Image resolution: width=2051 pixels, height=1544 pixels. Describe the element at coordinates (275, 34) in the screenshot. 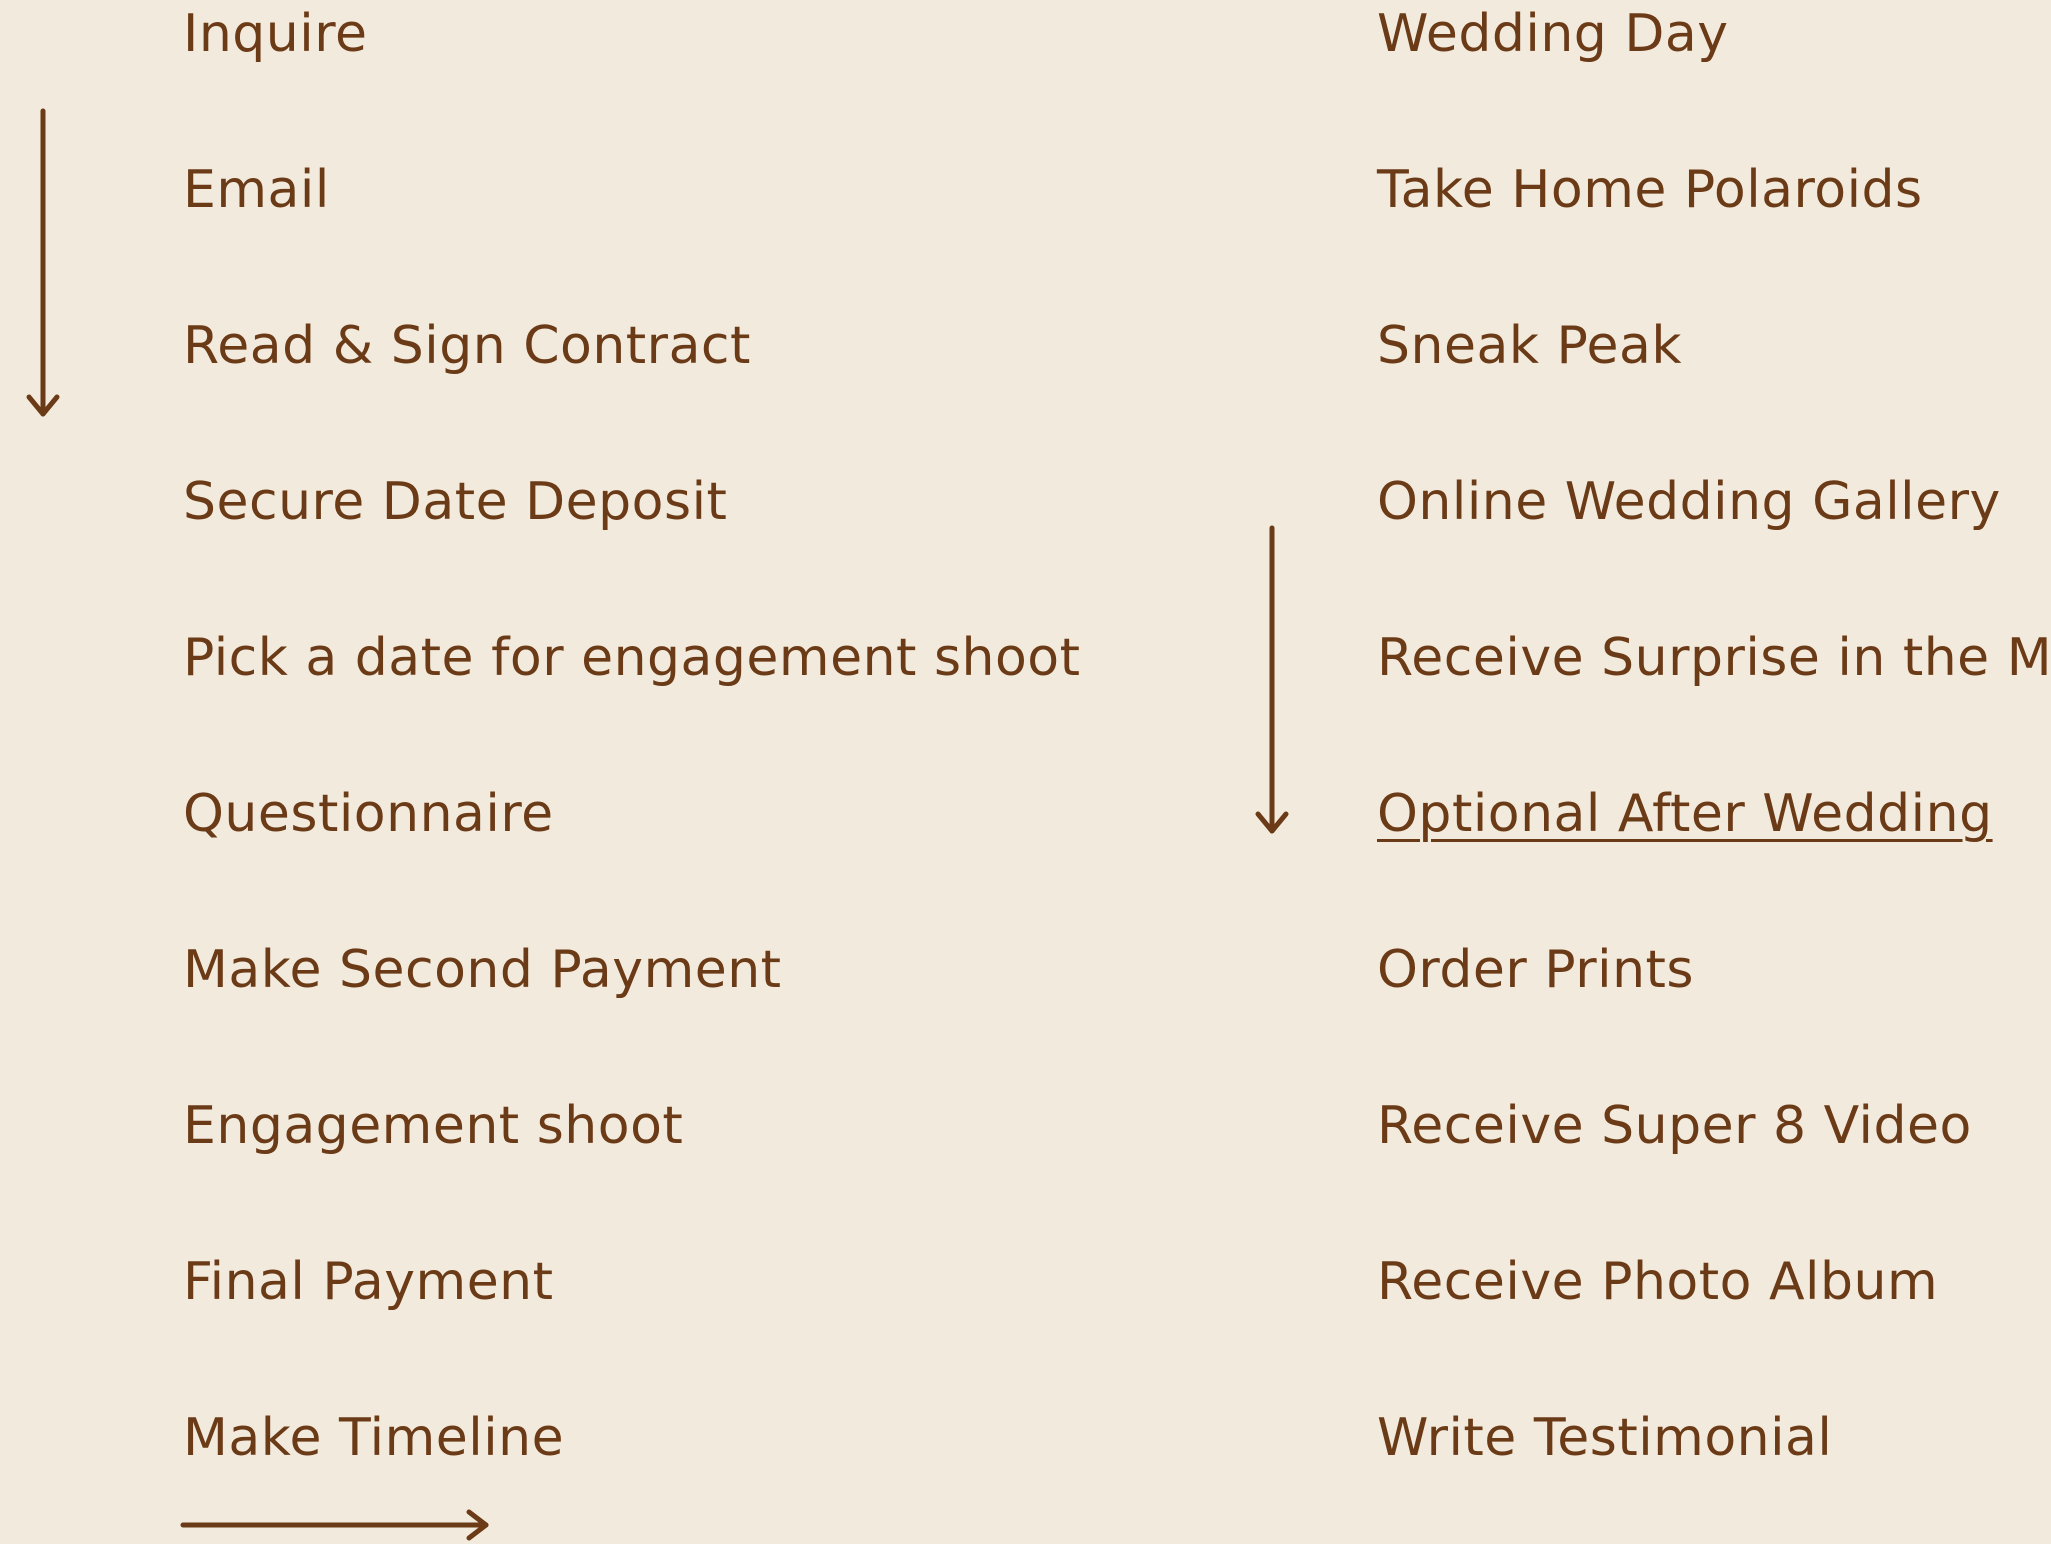

I see `step-inquire: Inquire` at that location.